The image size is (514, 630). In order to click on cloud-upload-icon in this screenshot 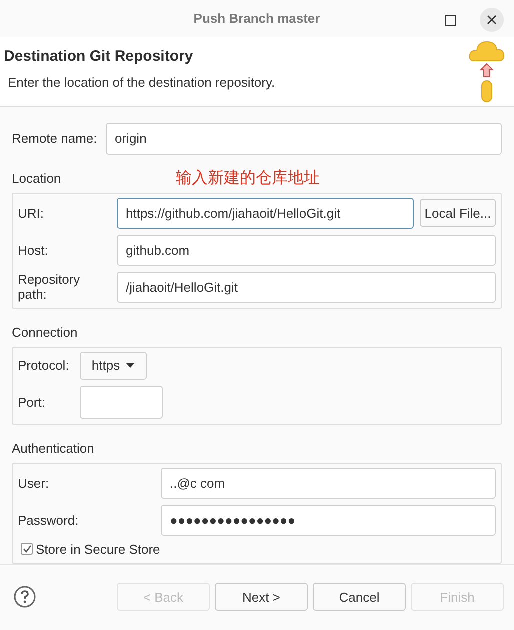, I will do `click(487, 71)`.